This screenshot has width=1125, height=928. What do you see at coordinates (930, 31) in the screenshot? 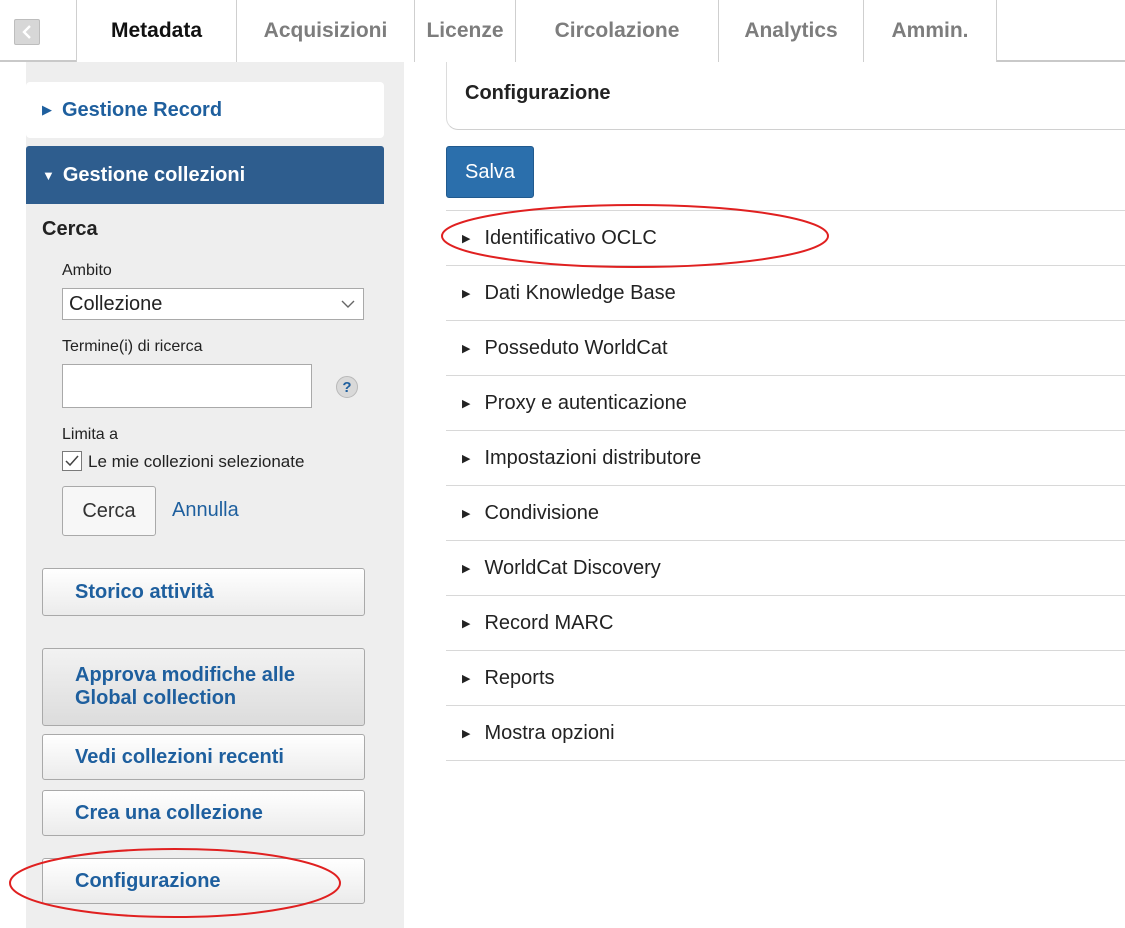
I see `tab-ammin: Ammin.` at bounding box center [930, 31].